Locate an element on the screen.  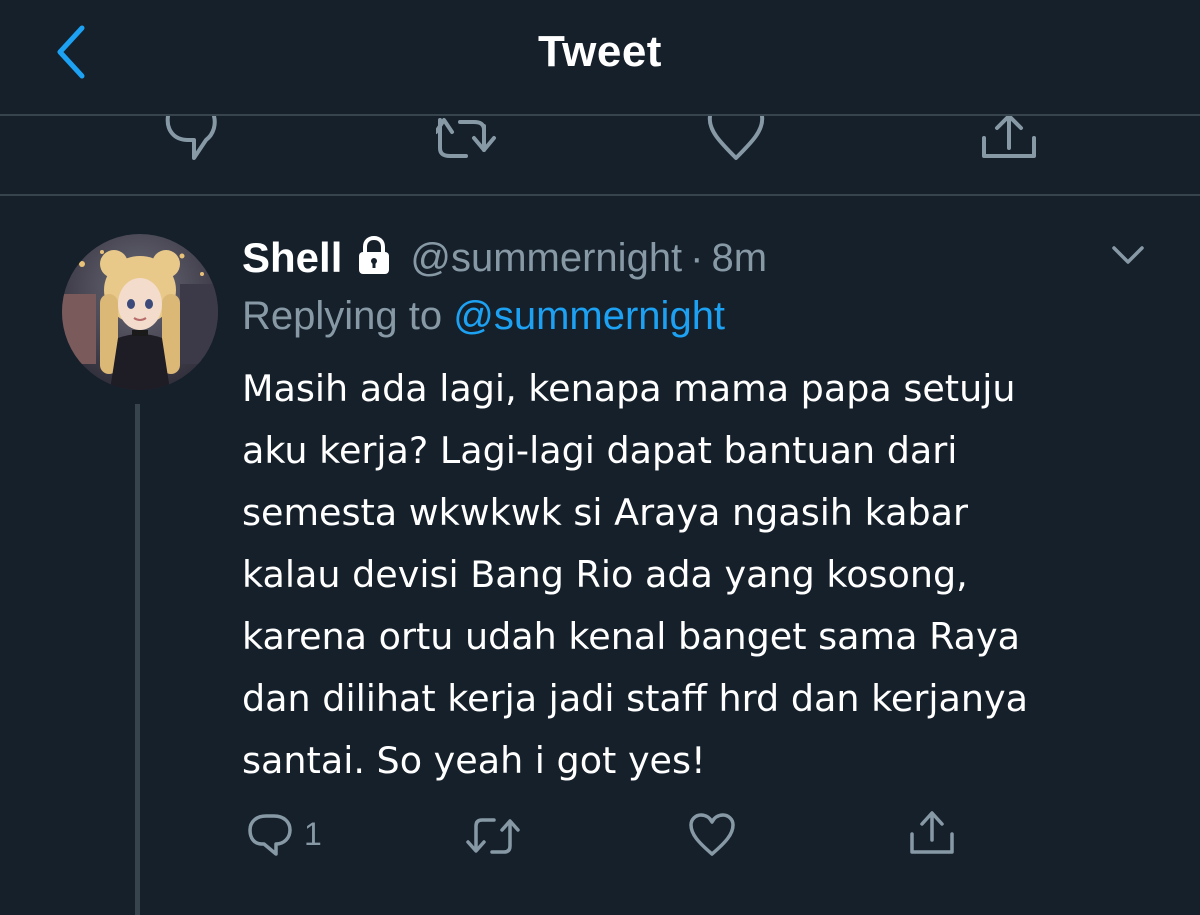
page-title: Tweet is located at coordinates (600, 51).